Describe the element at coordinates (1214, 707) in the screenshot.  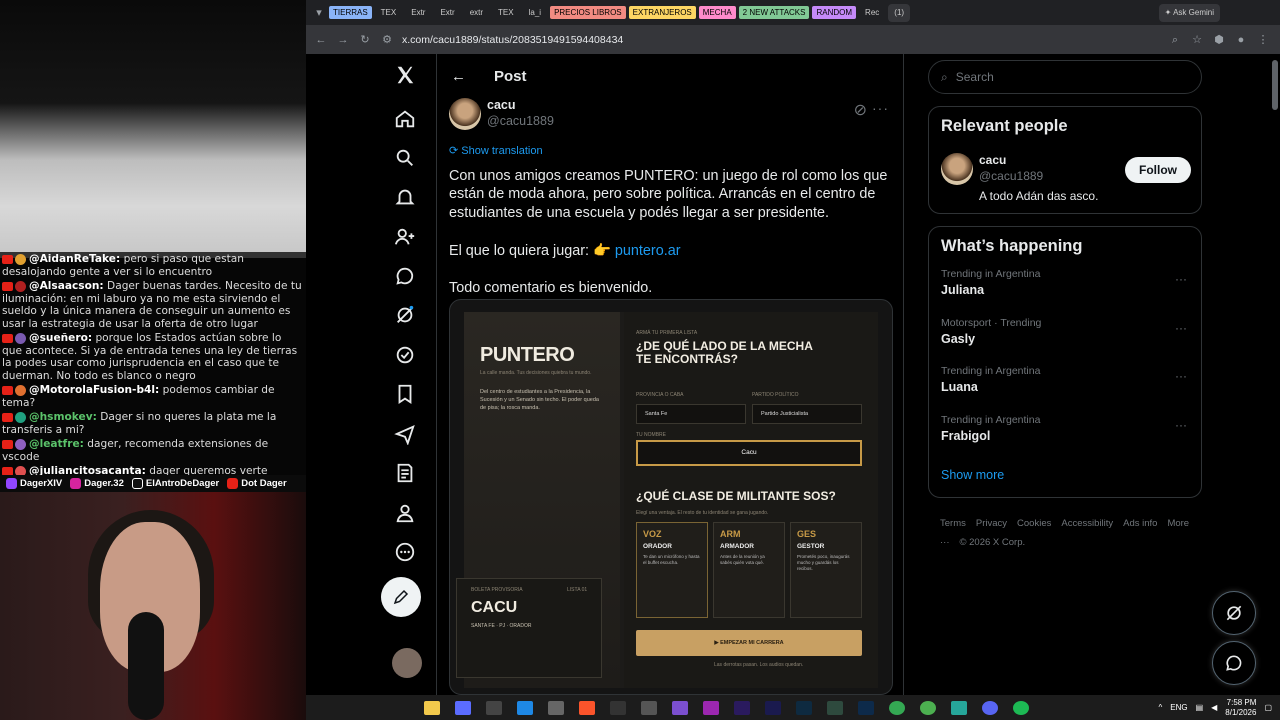
I see `volume-icon: ◀` at that location.